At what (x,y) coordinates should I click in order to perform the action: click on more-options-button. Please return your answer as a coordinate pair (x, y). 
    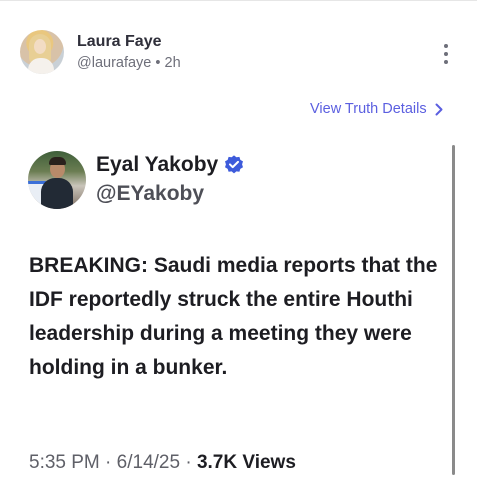
    Looking at the image, I should click on (446, 54).